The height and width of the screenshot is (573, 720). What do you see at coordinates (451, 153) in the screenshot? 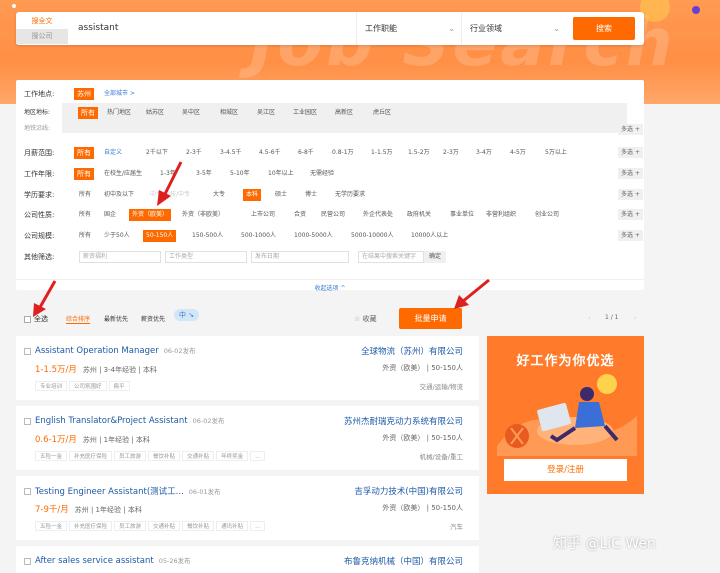
I see `salary-option: 2-3万` at bounding box center [451, 153].